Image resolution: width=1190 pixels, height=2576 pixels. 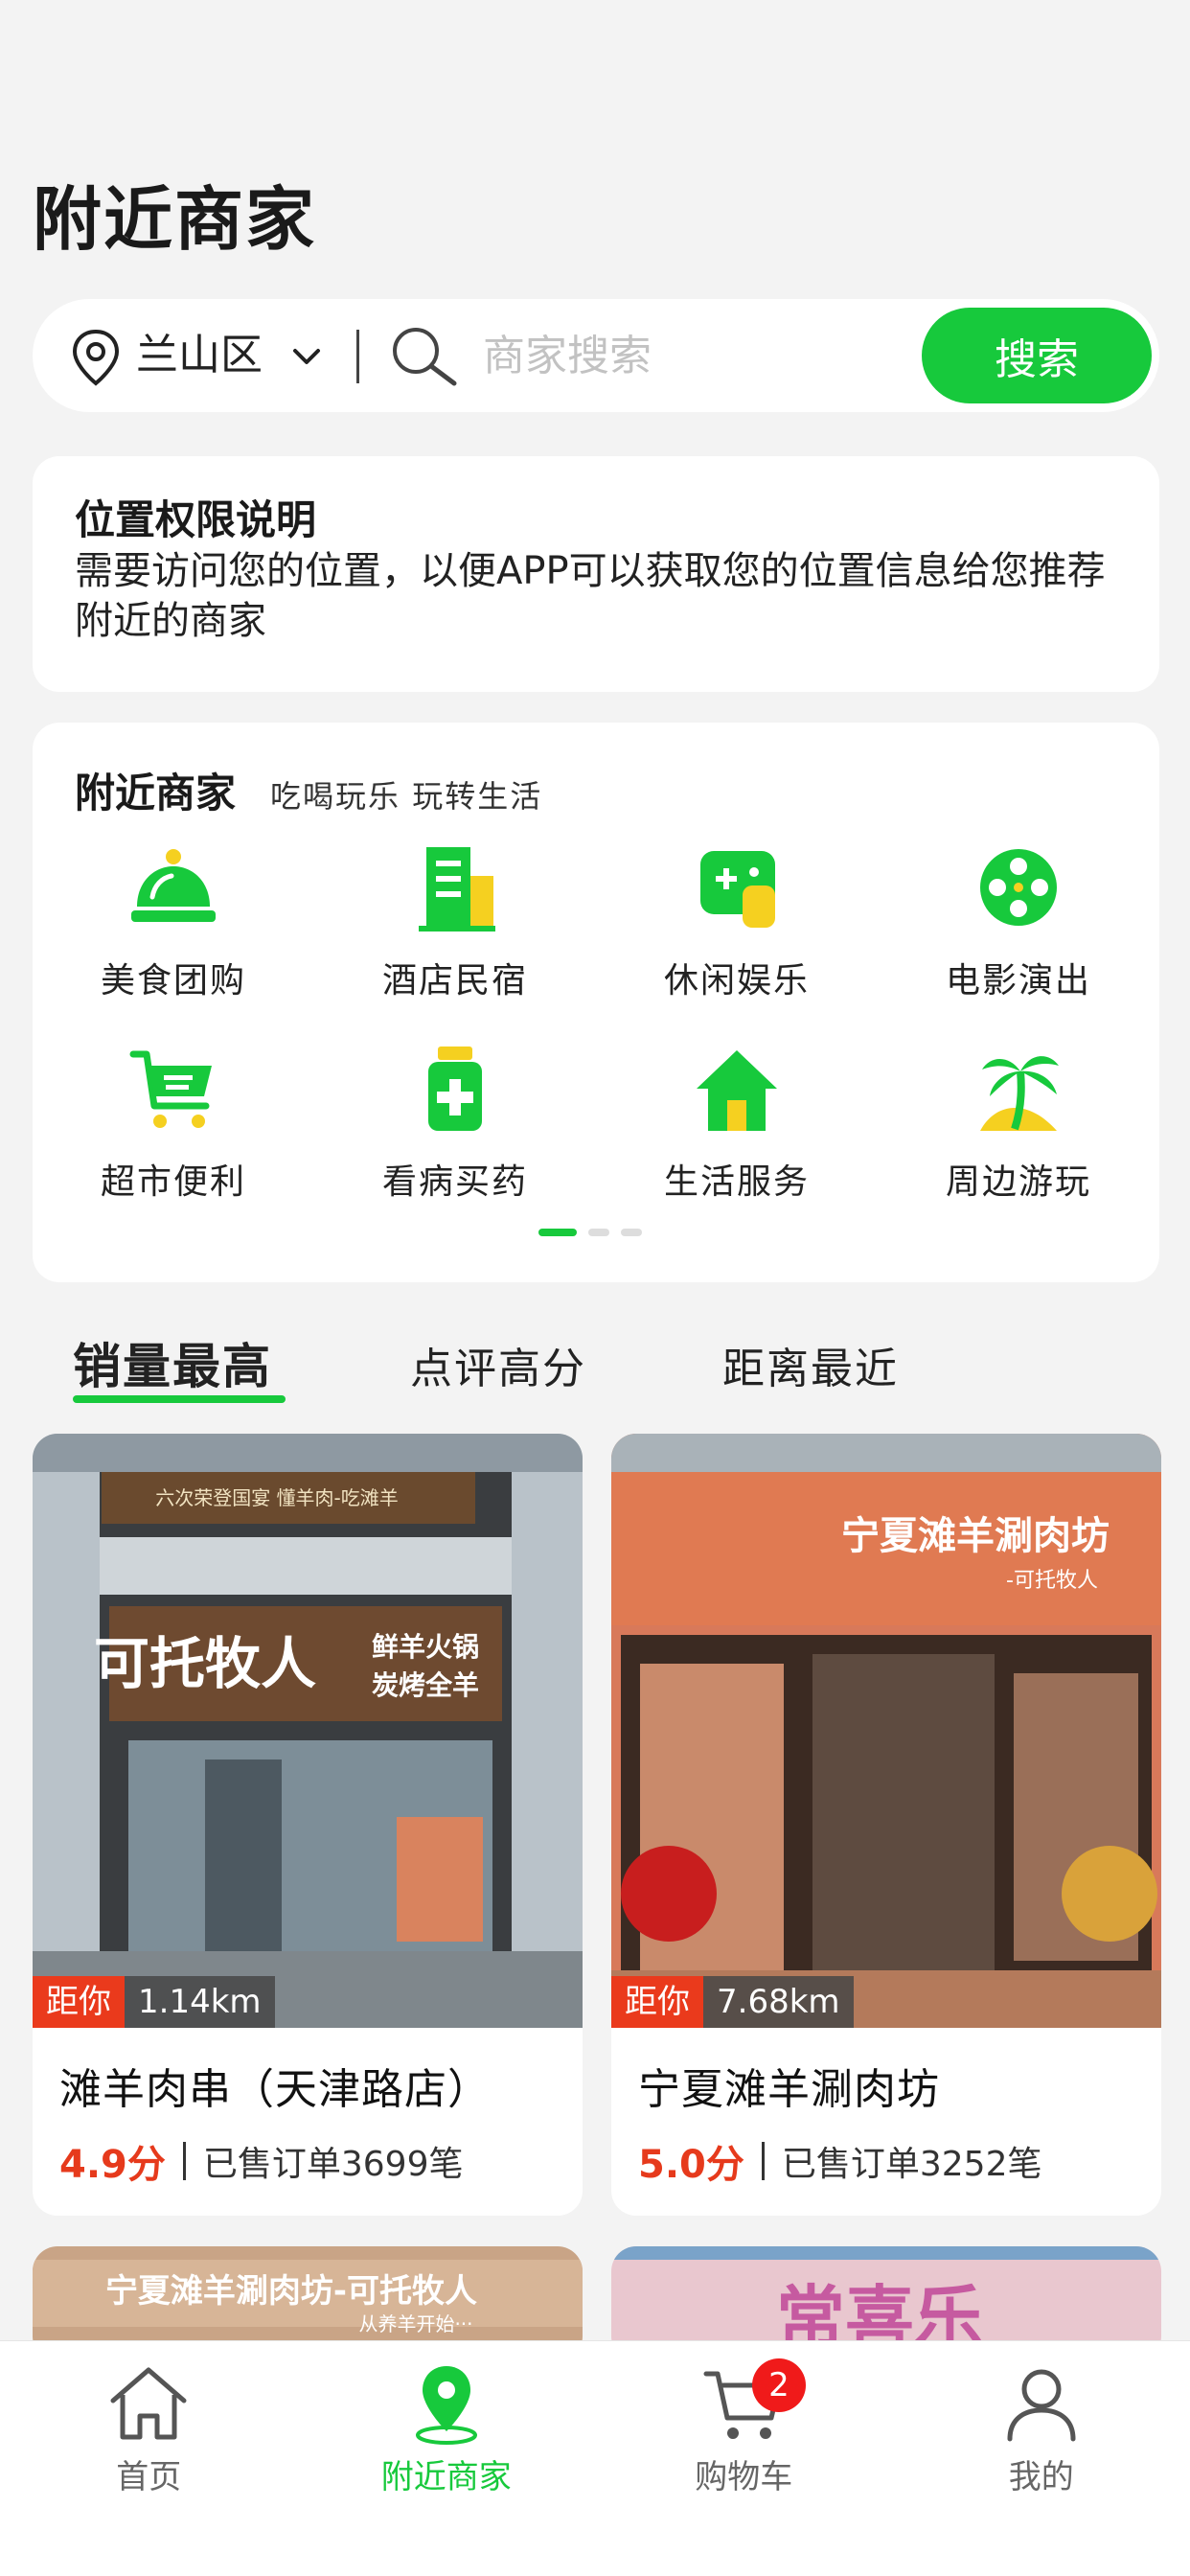 I want to click on gamepad-icon, so click(x=738, y=889).